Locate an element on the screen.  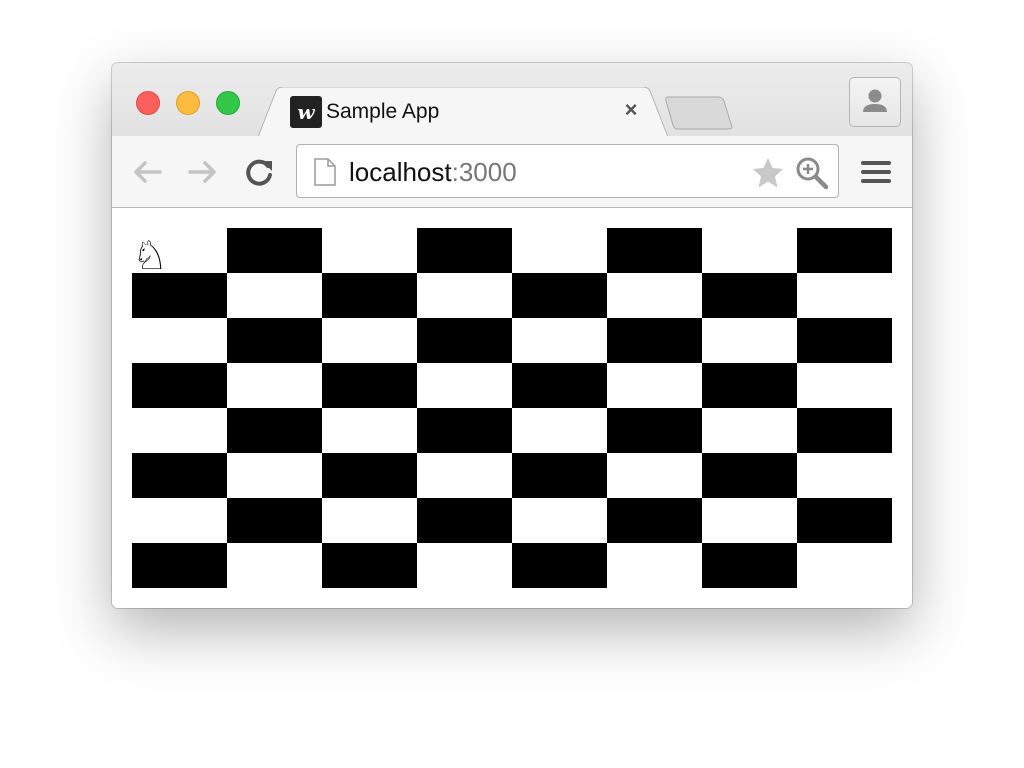
zoom-in-icon is located at coordinates (812, 173).